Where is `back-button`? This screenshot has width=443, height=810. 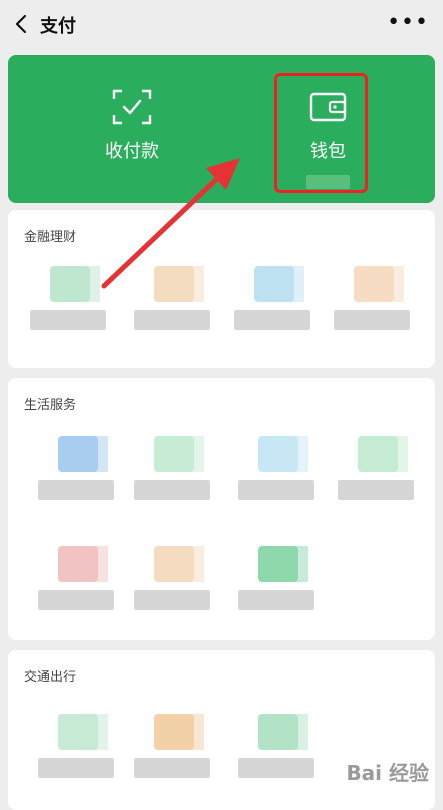
back-button is located at coordinates (22, 24).